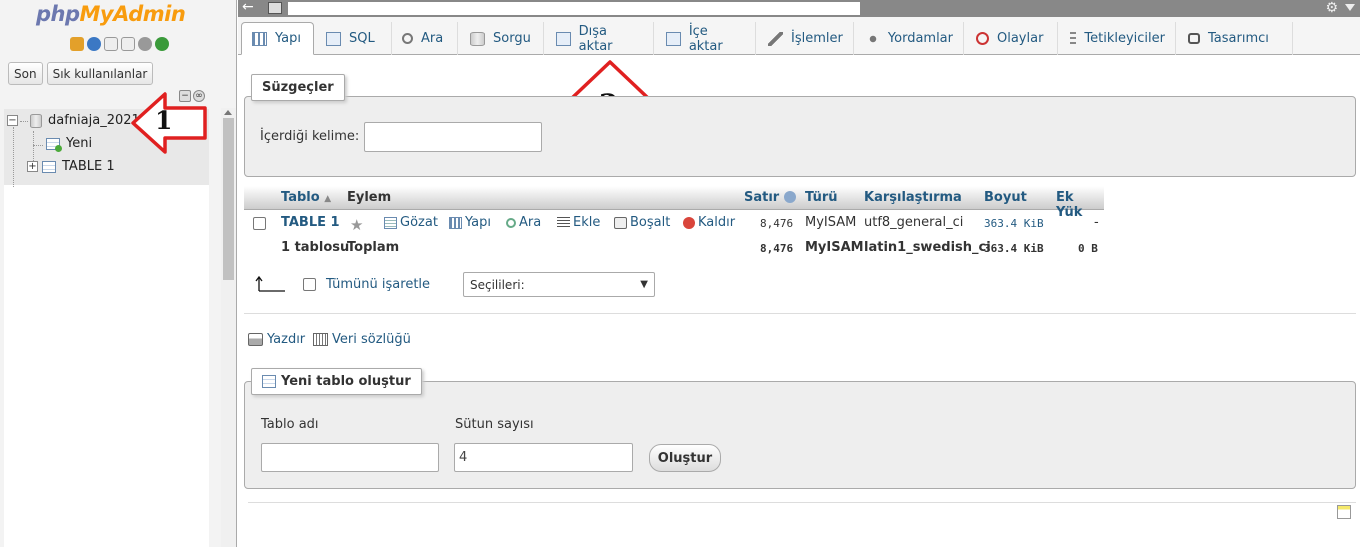 Image resolution: width=1360 pixels, height=547 pixels. I want to click on tab-label: Tetikleyiciler, so click(1124, 38).